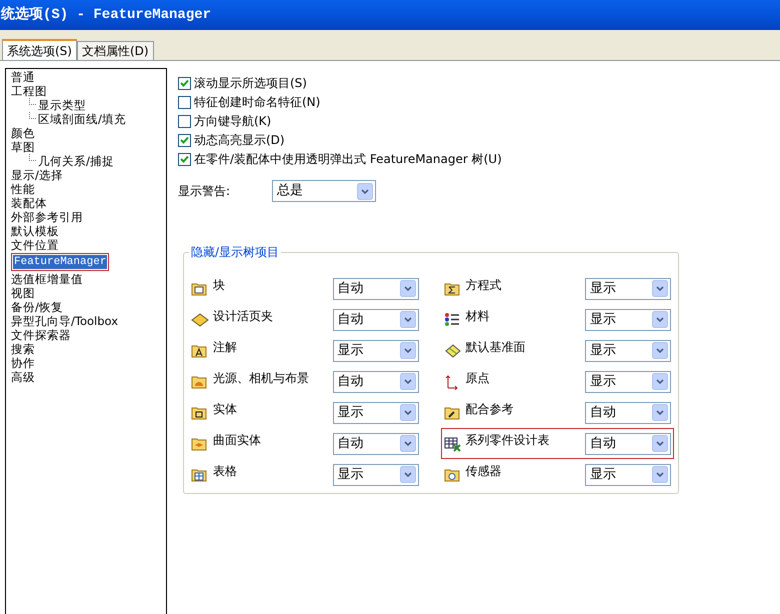  Describe the element at coordinates (484, 471) in the screenshot. I see `item-label: 传感器` at that location.